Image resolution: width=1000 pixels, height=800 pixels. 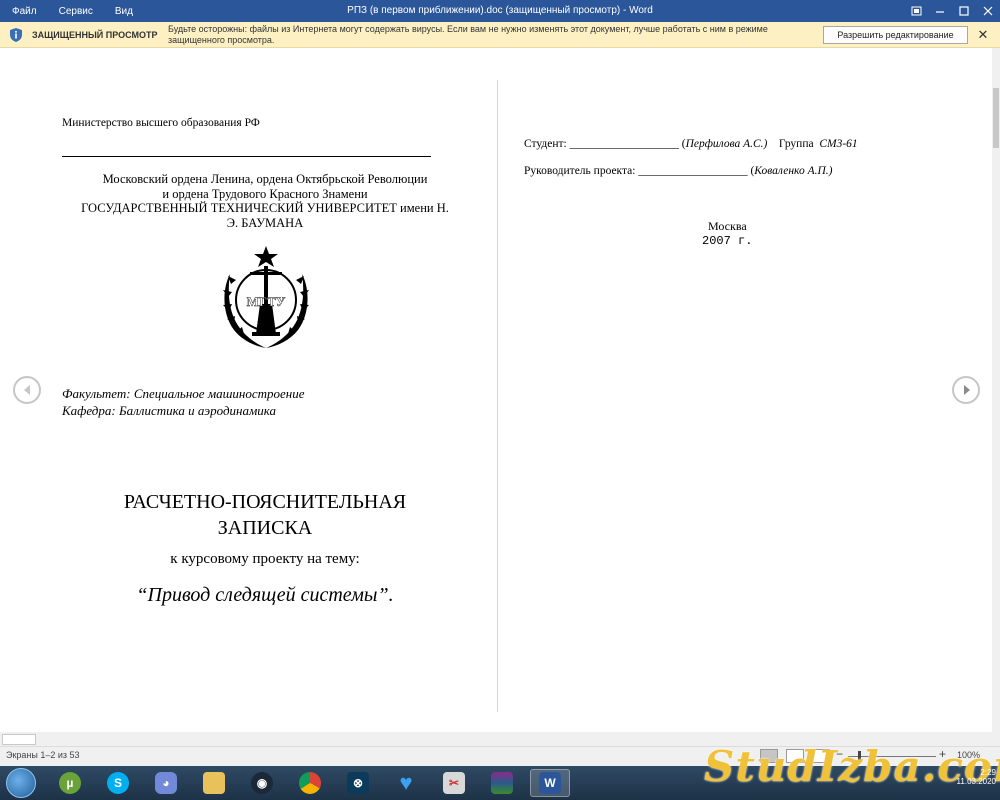 I want to click on explorer-icon, so click(x=214, y=783).